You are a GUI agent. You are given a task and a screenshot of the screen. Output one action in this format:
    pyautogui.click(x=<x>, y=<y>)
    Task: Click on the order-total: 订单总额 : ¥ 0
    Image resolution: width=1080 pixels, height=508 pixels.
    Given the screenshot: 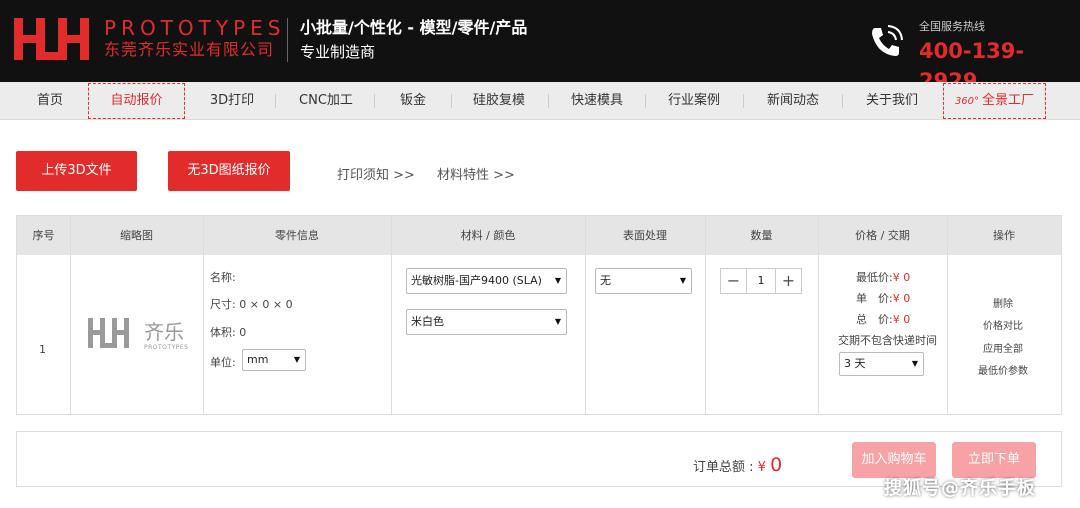 What is the action you would take?
    pyautogui.click(x=737, y=465)
    